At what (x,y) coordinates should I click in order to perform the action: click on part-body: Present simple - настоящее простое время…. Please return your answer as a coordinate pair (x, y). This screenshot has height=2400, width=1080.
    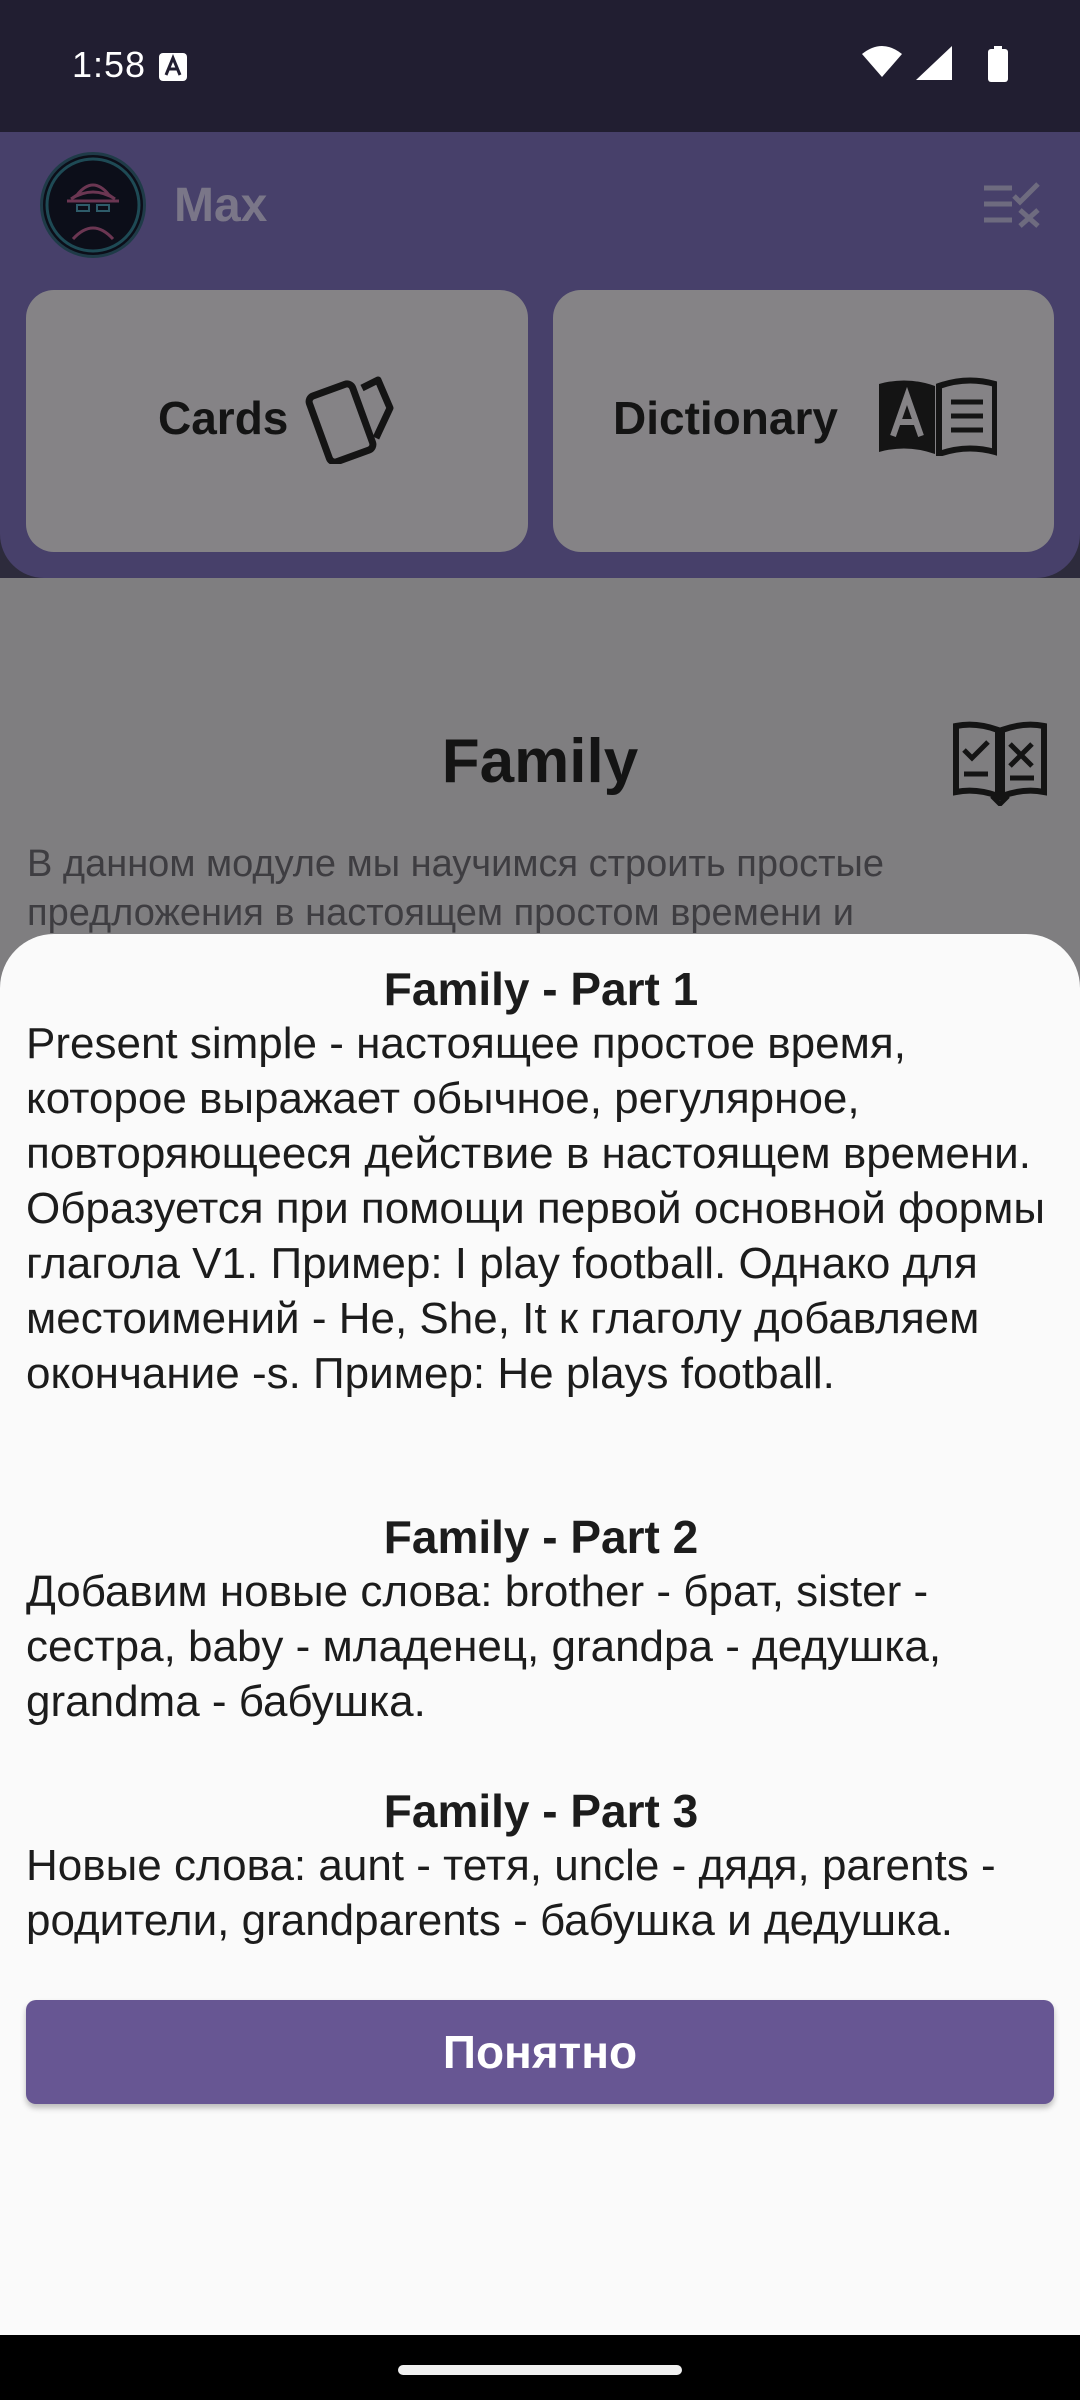
    Looking at the image, I should click on (536, 1208).